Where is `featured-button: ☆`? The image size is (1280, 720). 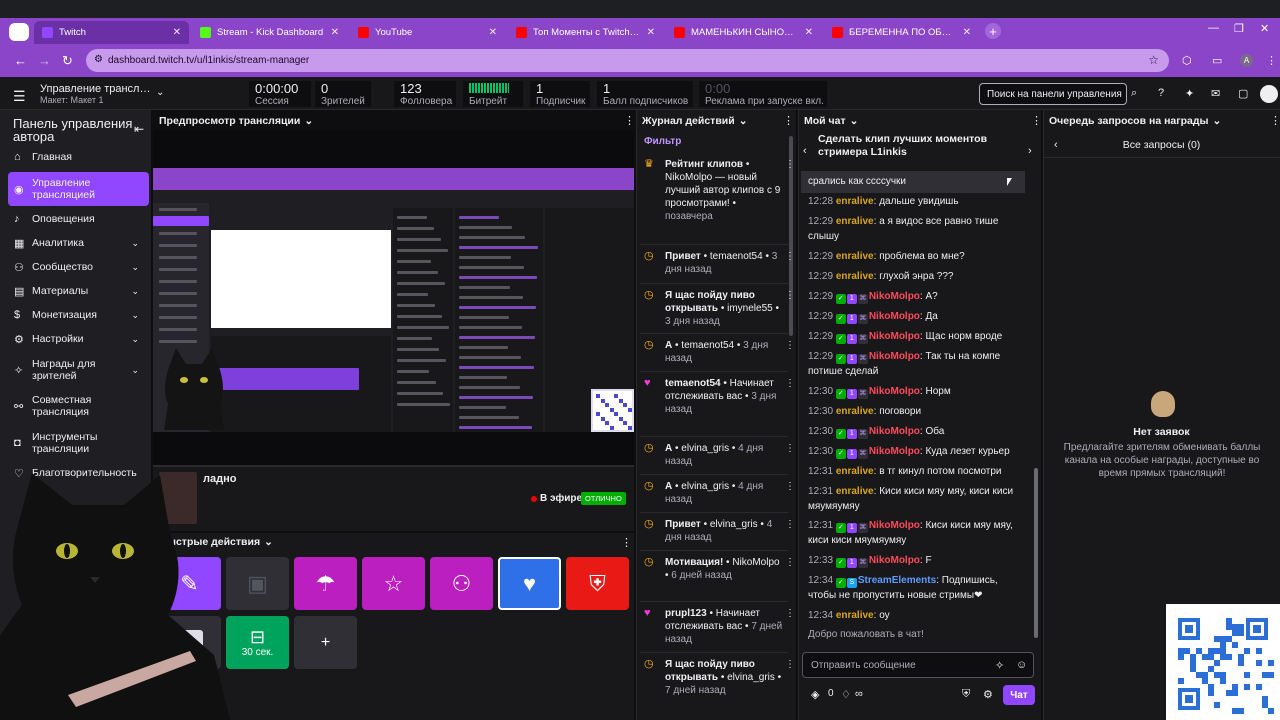
featured-button: ☆ is located at coordinates (393, 583).